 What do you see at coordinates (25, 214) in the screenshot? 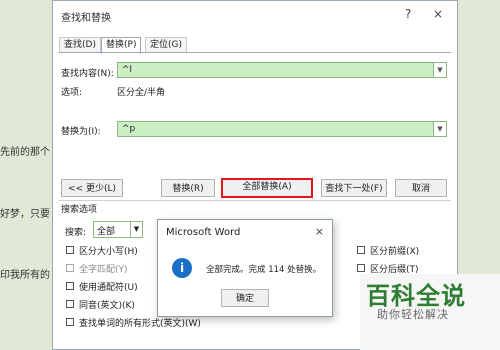
I see `document-text-line-2: 好梦，只要` at bounding box center [25, 214].